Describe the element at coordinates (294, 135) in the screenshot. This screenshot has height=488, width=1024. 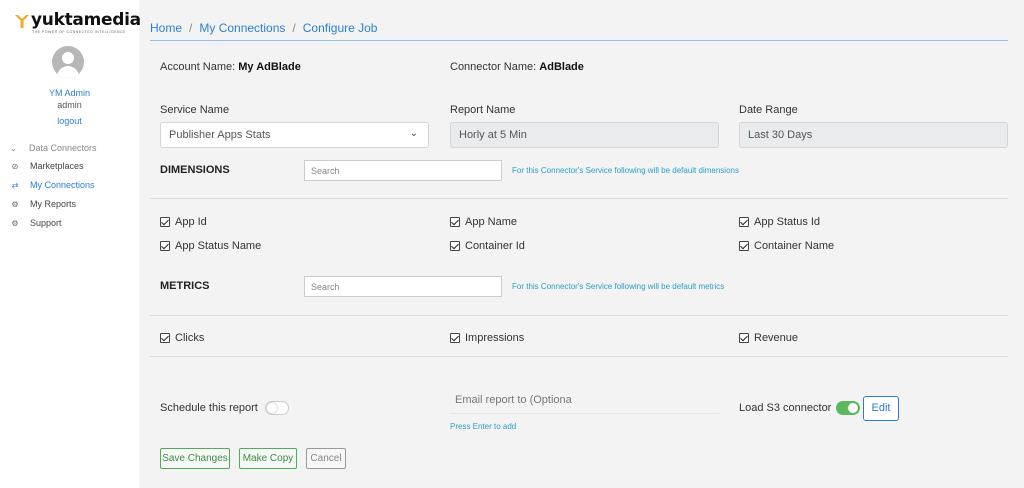
I see `service-name-select: Publisher Apps Stats ⌄` at that location.